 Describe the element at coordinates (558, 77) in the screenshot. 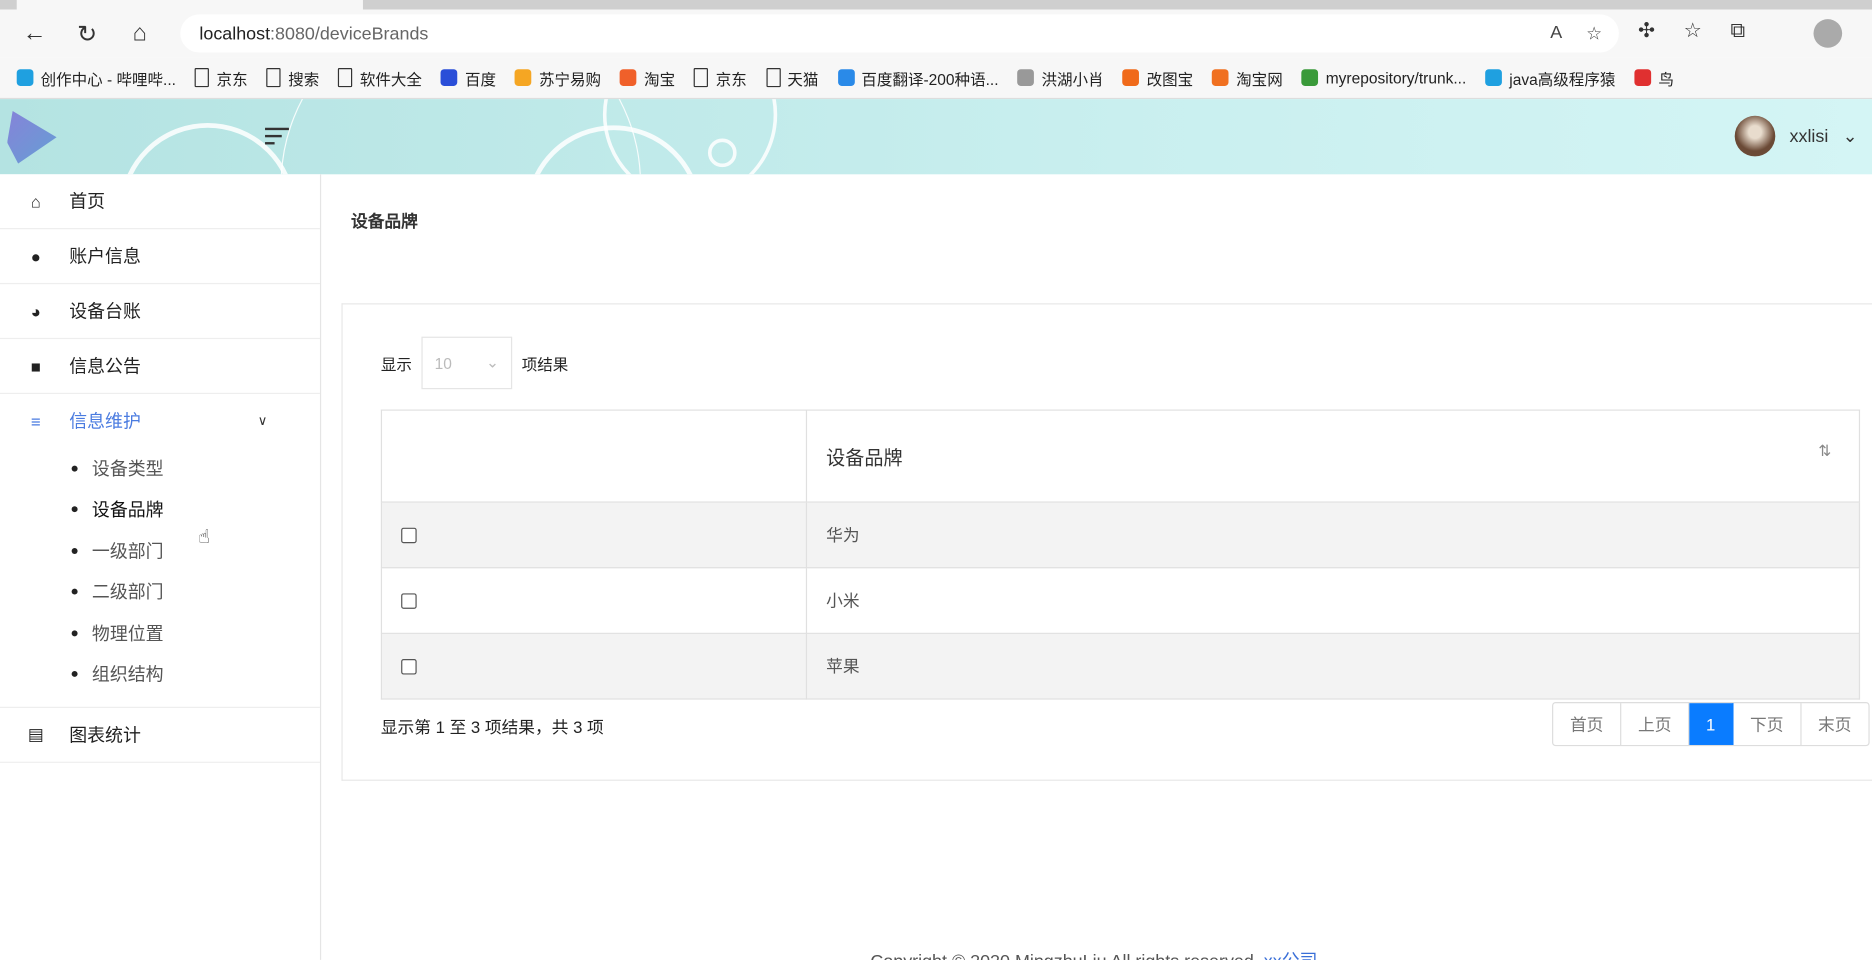

I see `bookmark-item: 苏宁易购` at that location.